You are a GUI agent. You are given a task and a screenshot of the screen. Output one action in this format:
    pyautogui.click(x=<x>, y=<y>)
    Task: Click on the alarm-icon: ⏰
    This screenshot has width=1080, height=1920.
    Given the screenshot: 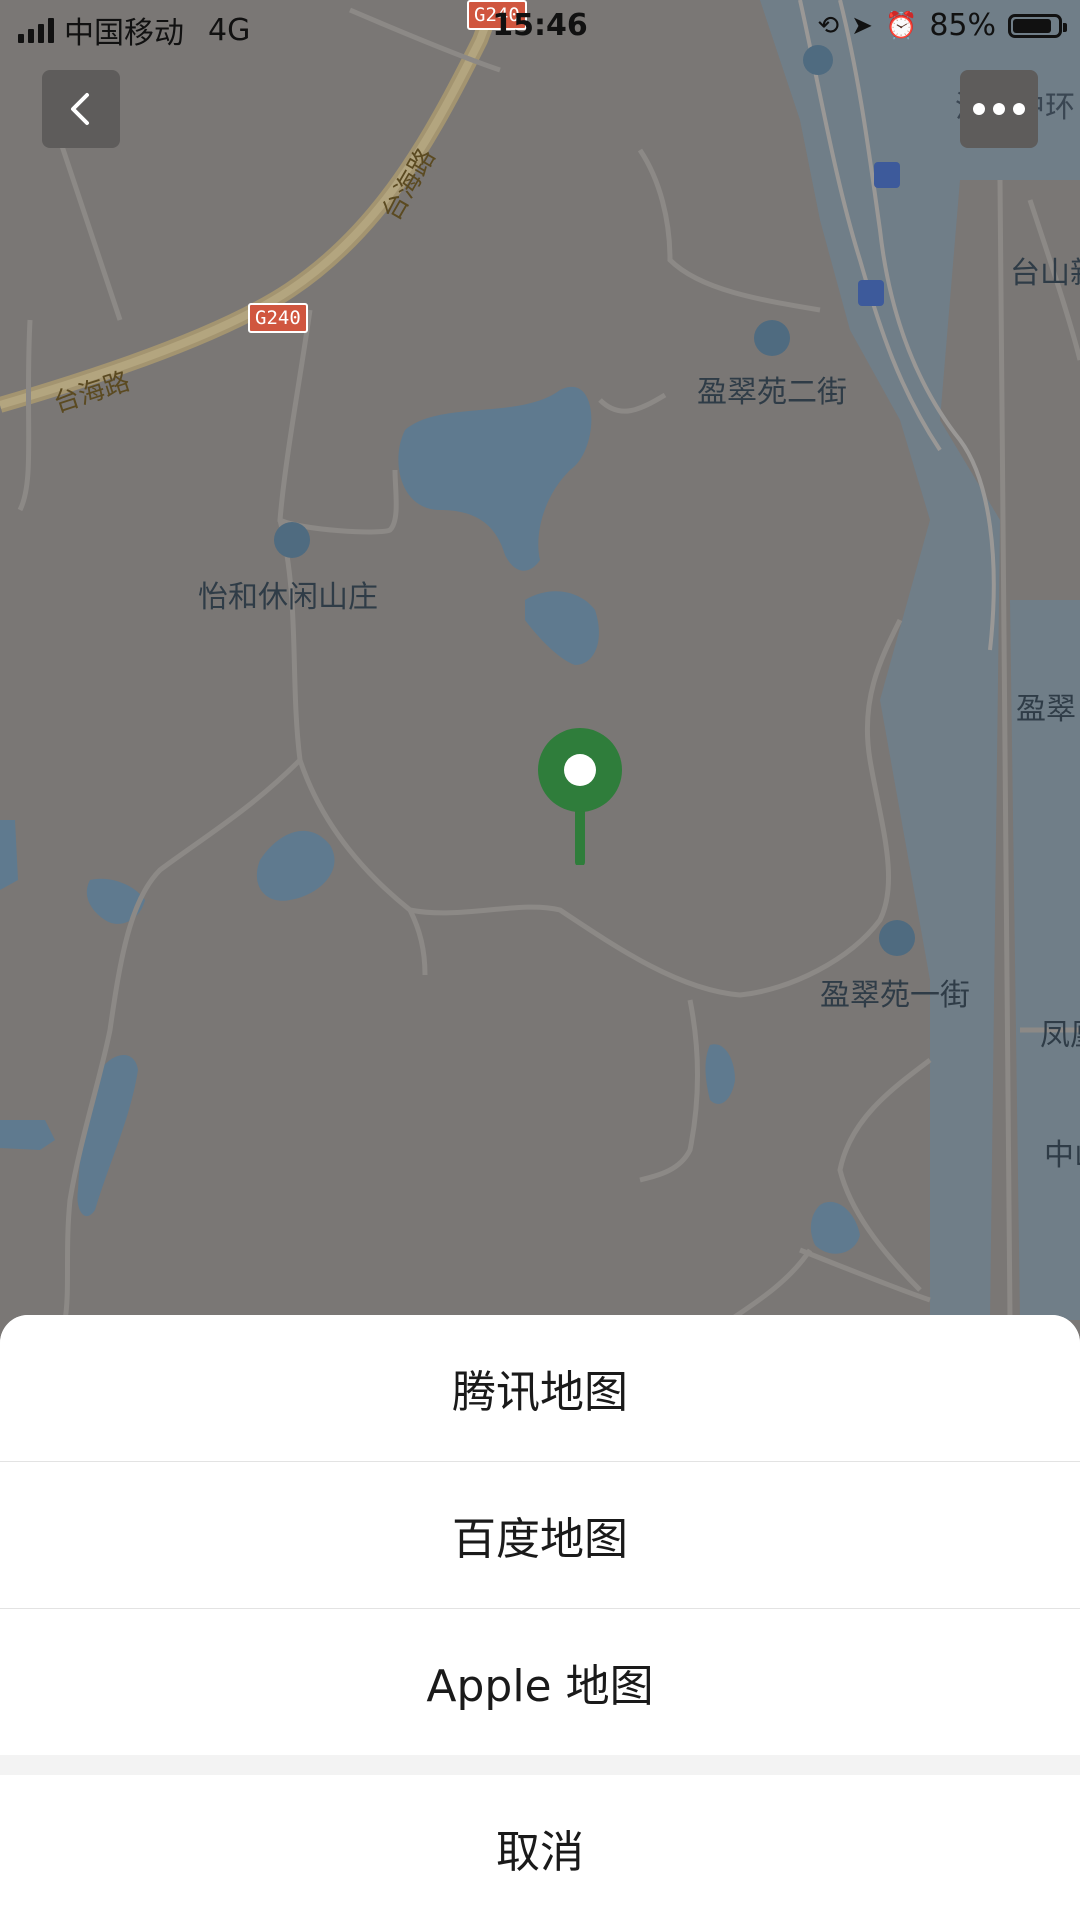 What is the action you would take?
    pyautogui.click(x=901, y=25)
    